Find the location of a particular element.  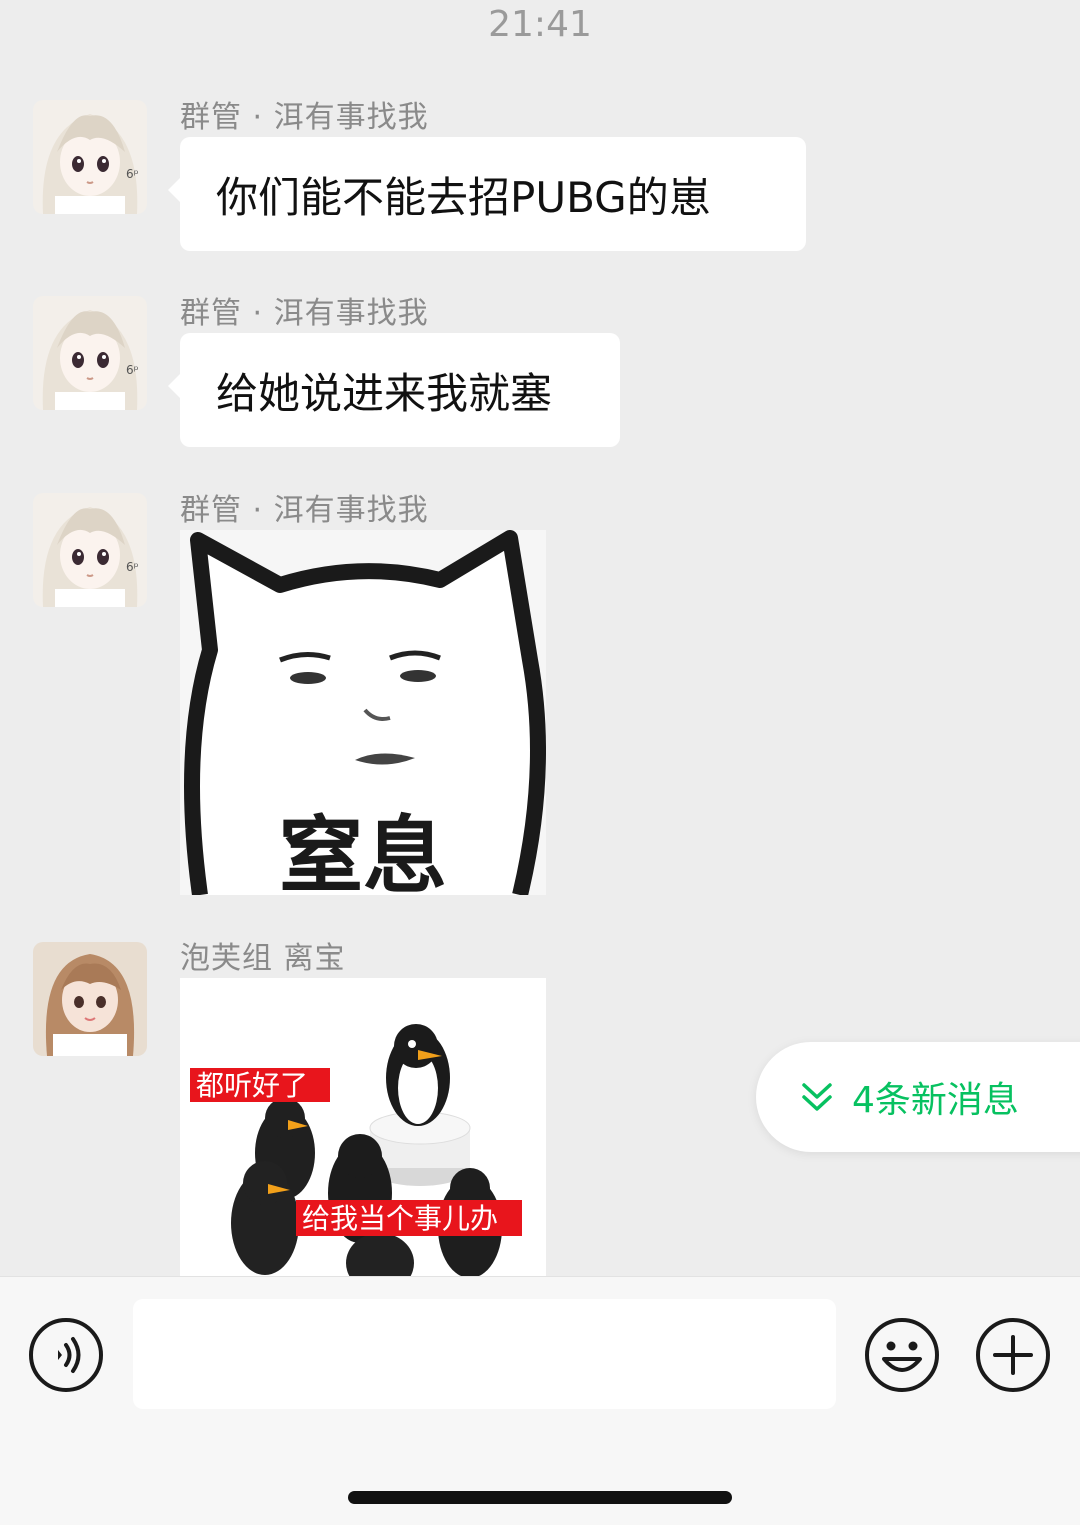

penguins-sticker-image: 都听好了 给我当个事儿办 is located at coordinates (363, 1127).